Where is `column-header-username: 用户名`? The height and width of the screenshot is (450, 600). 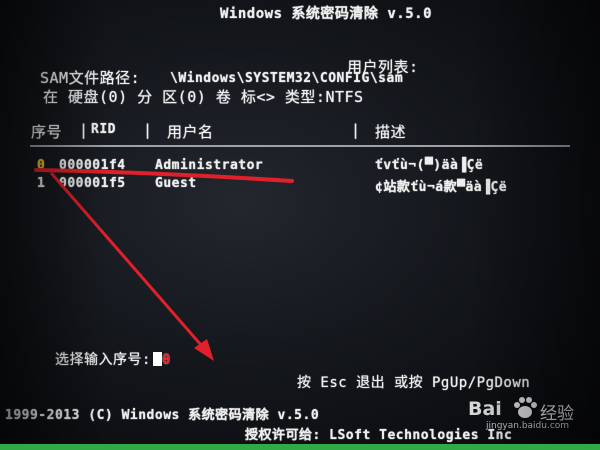
column-header-username: 用户名 is located at coordinates (190, 132).